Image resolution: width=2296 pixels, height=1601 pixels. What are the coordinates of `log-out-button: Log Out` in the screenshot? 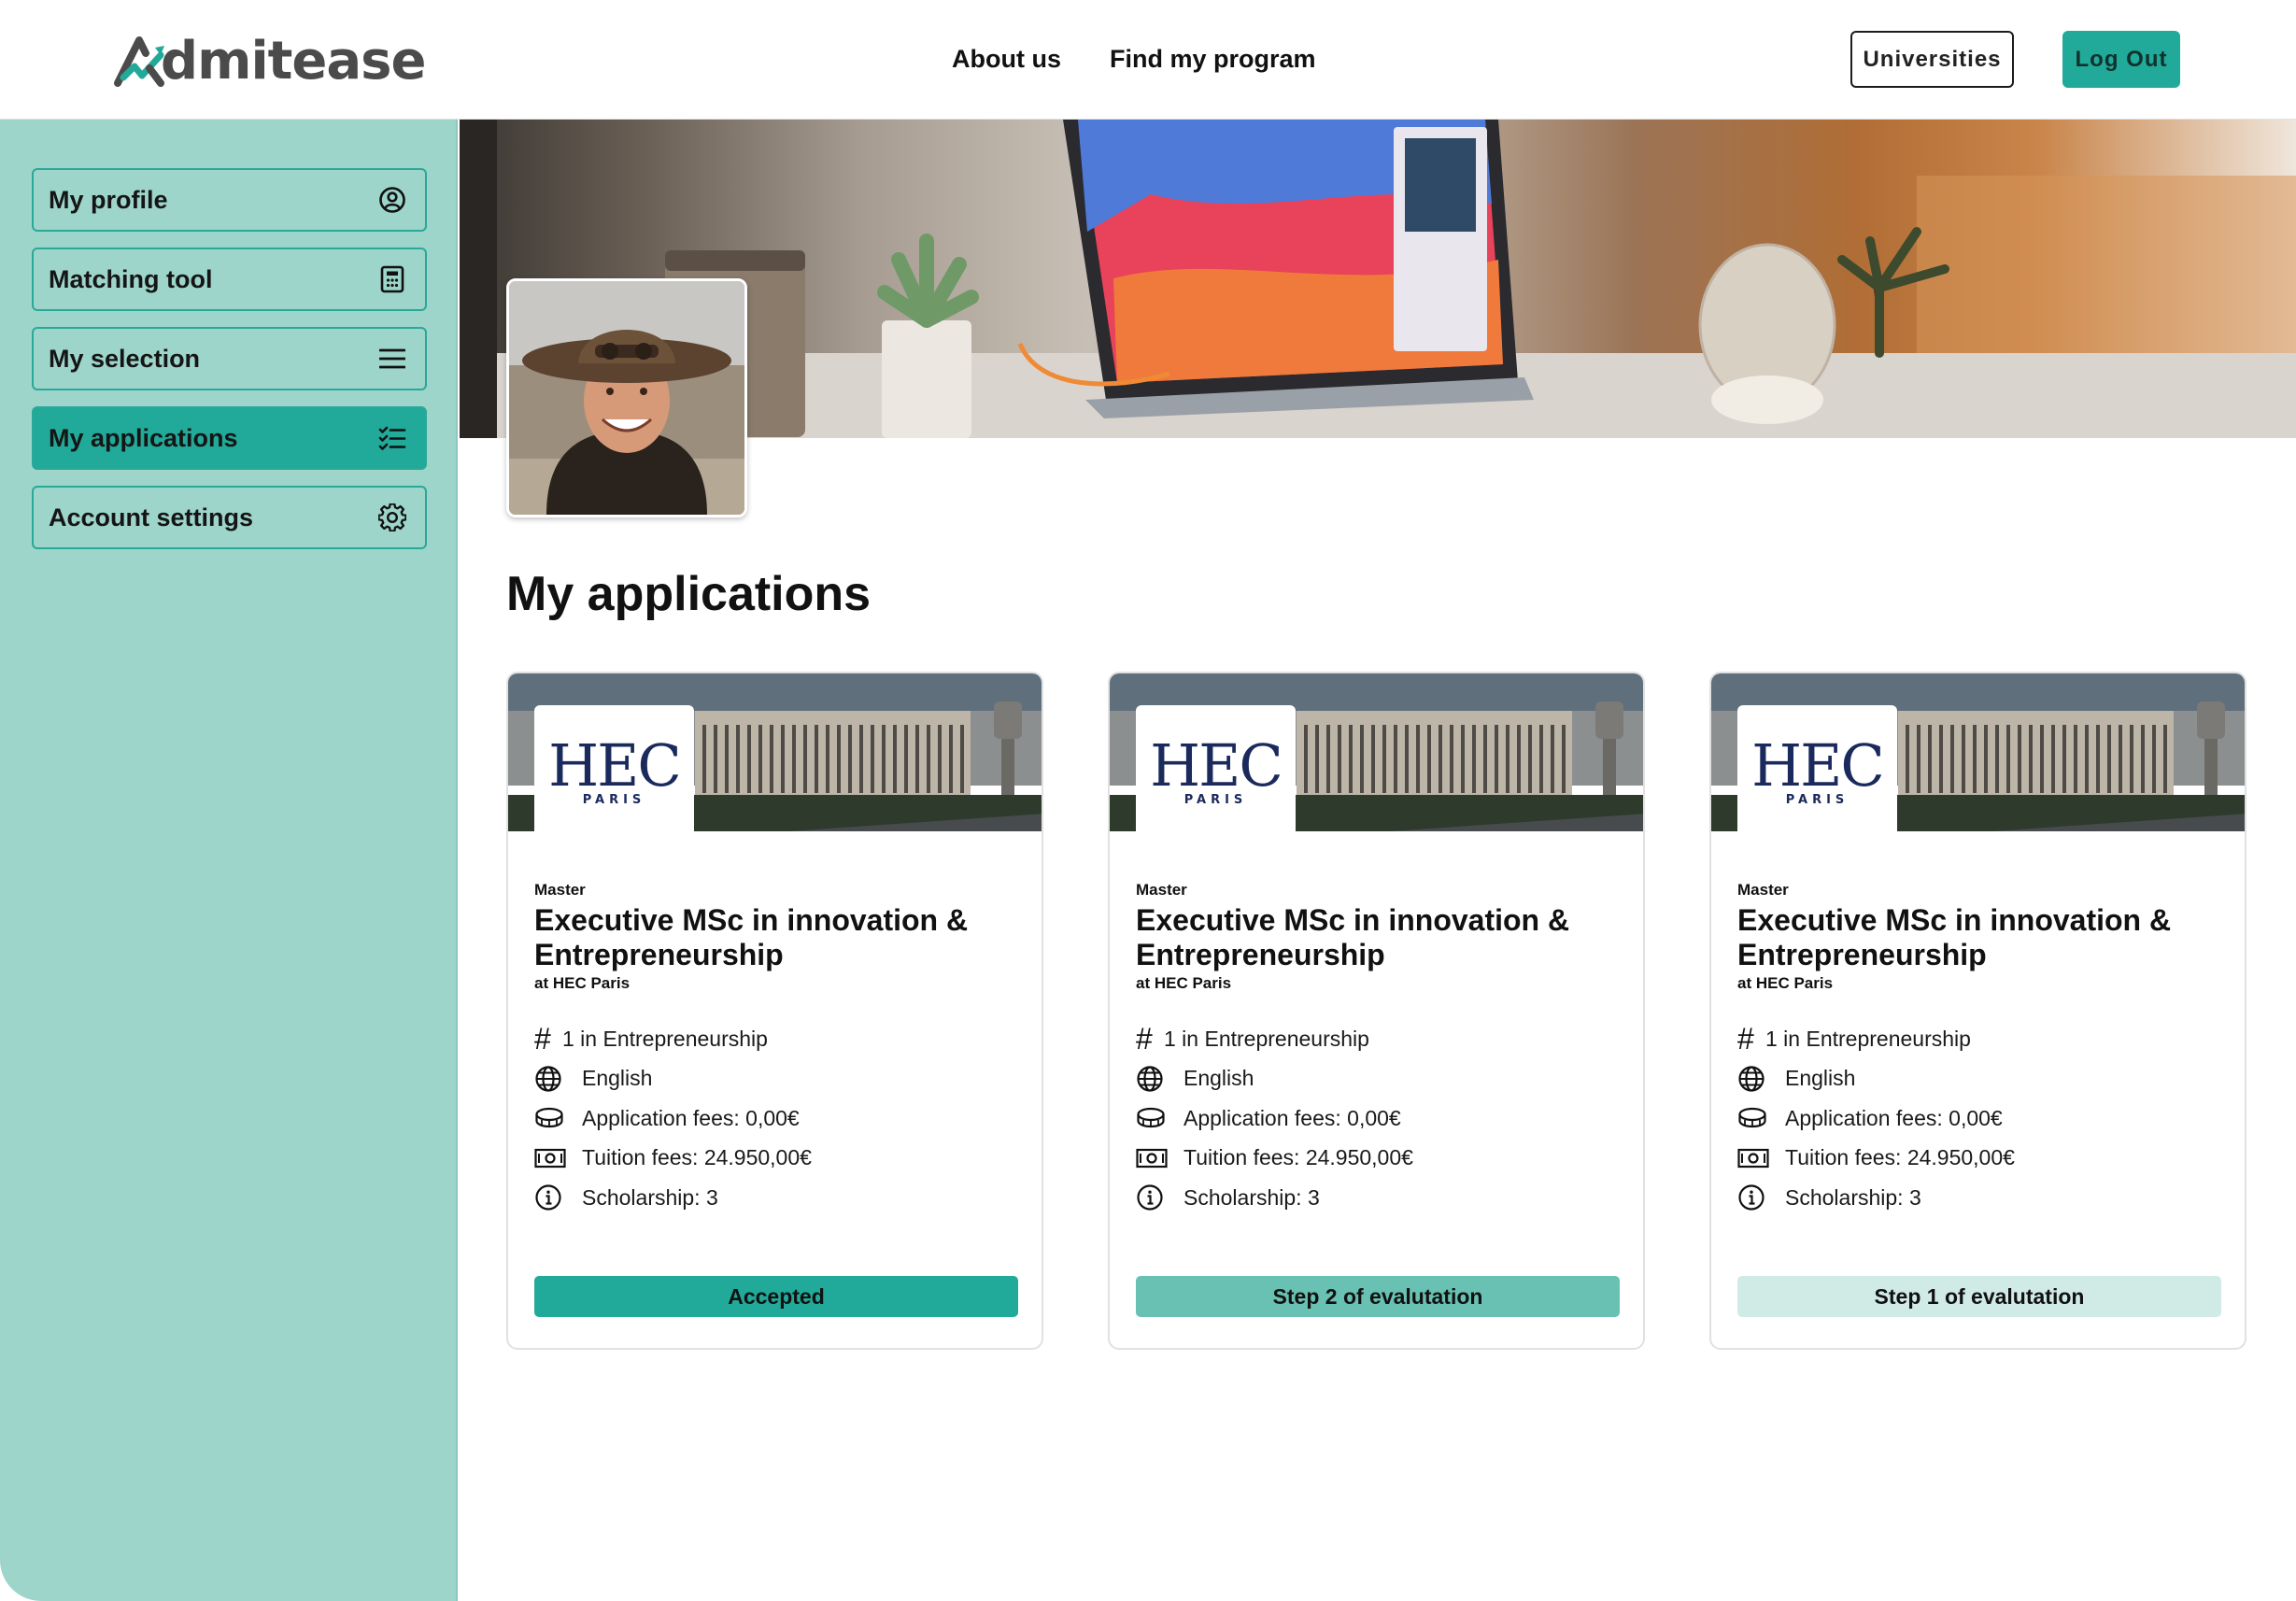 It's located at (2121, 59).